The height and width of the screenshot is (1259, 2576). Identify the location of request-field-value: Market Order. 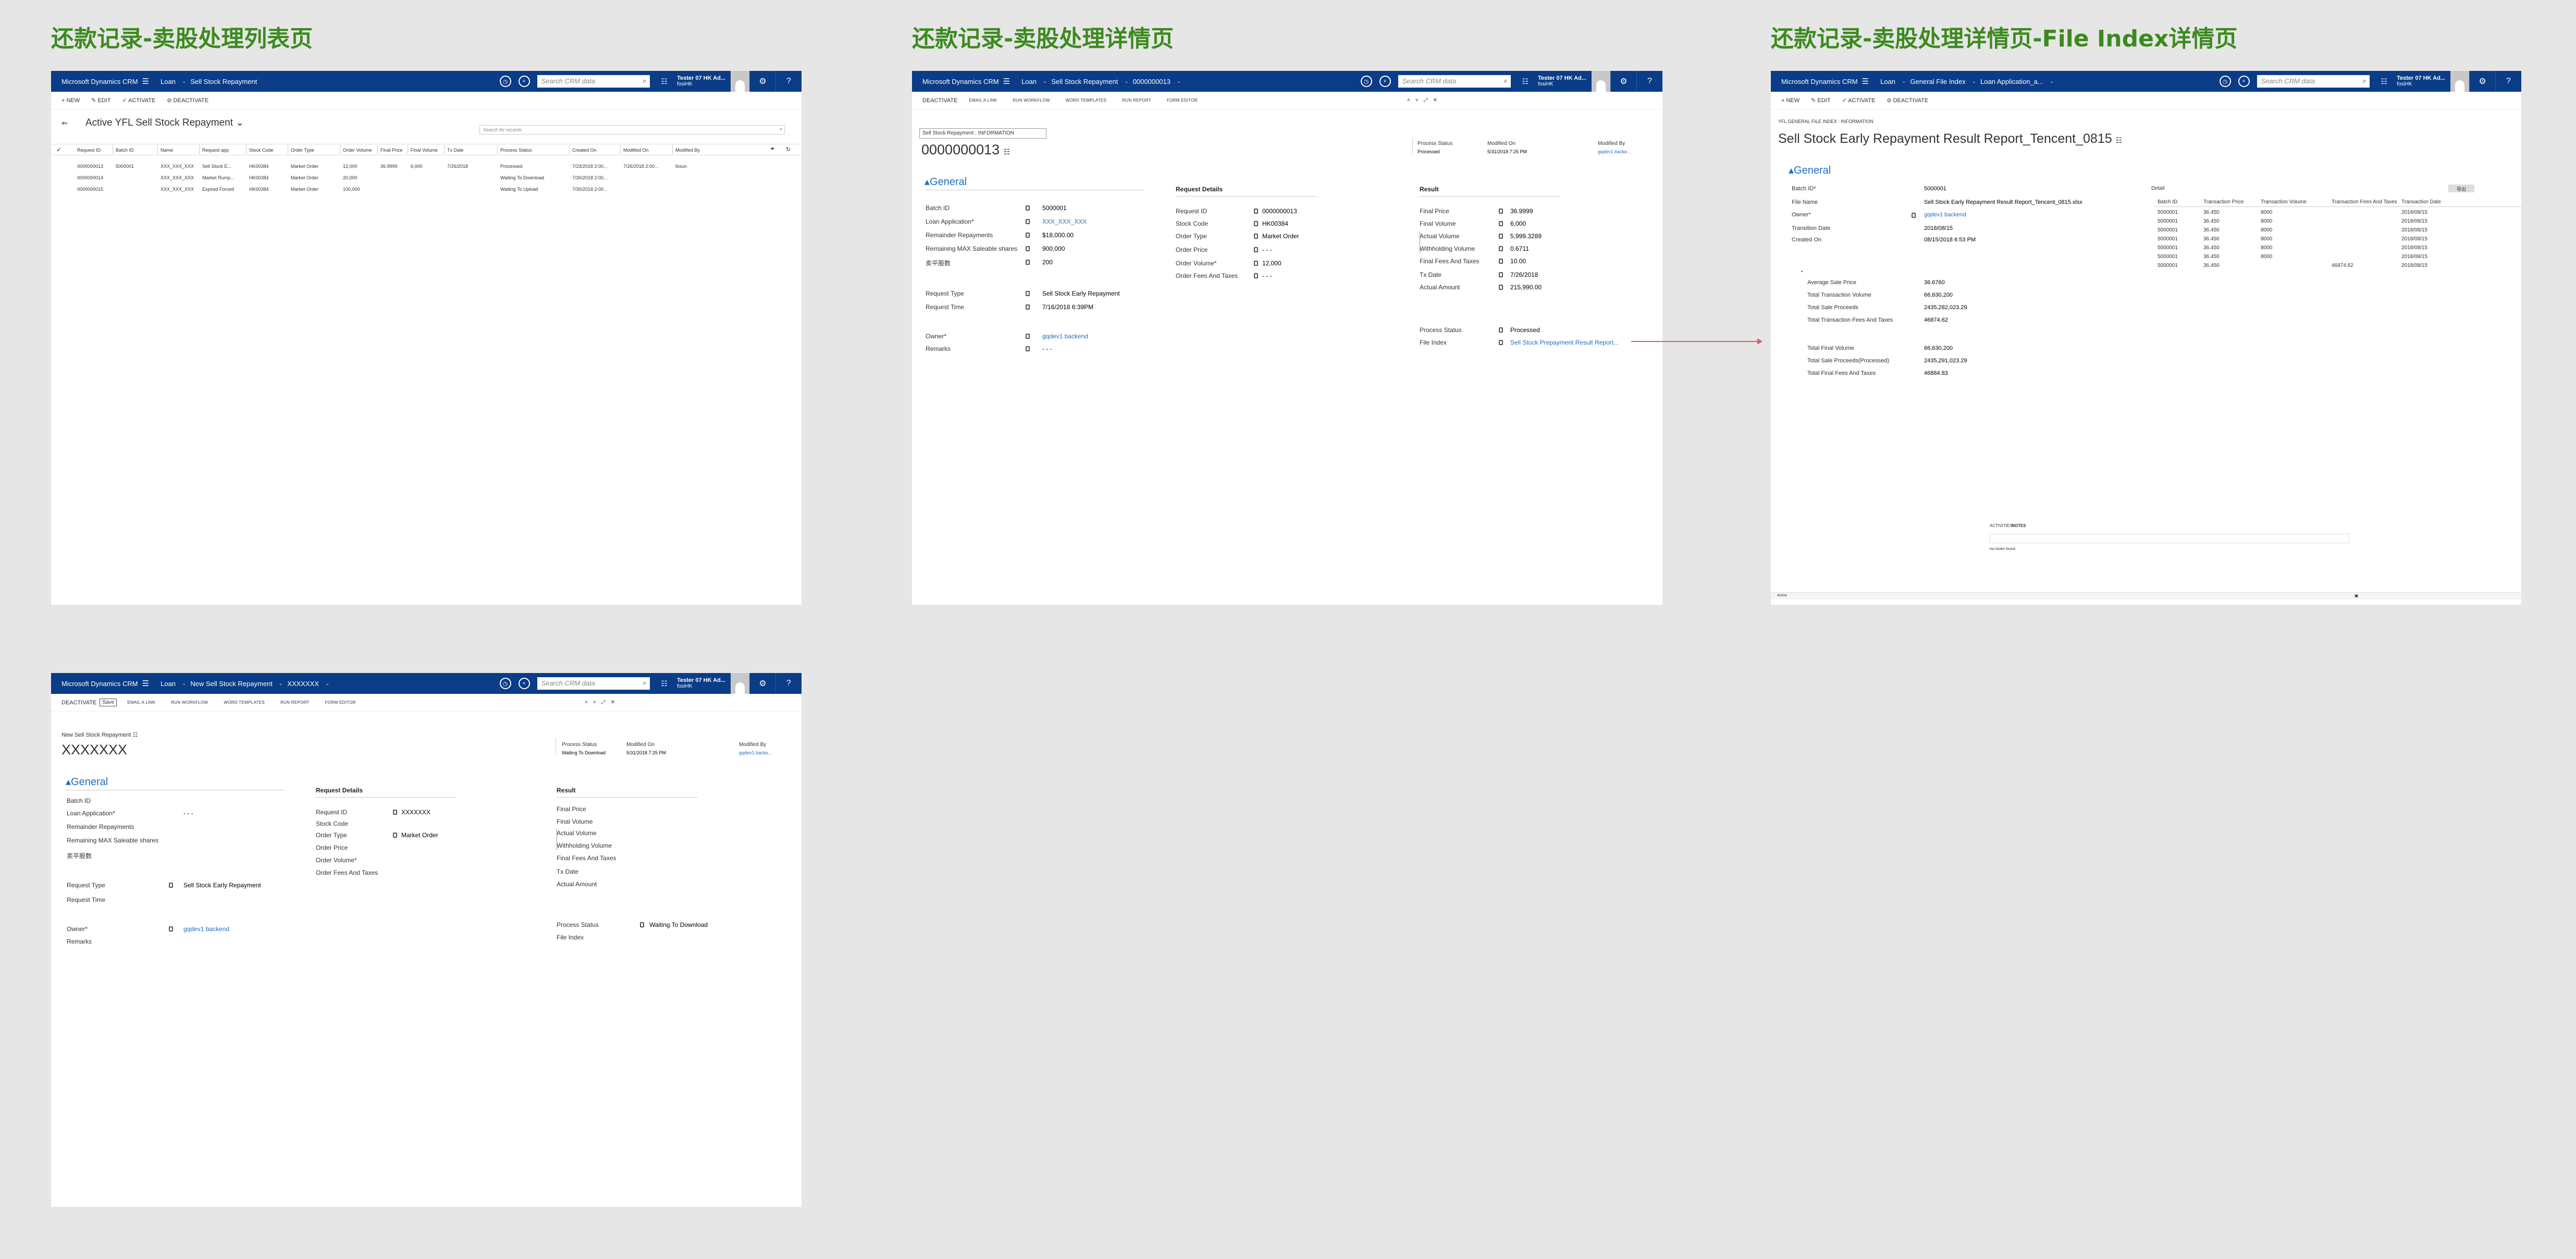
(419, 835).